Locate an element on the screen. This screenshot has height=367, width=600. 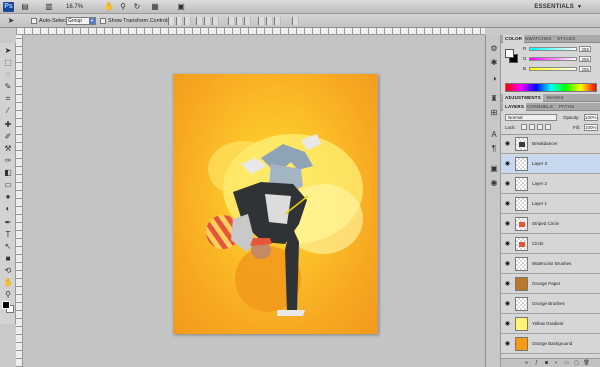
distribute-top-icon is located at coordinates (231, 21).